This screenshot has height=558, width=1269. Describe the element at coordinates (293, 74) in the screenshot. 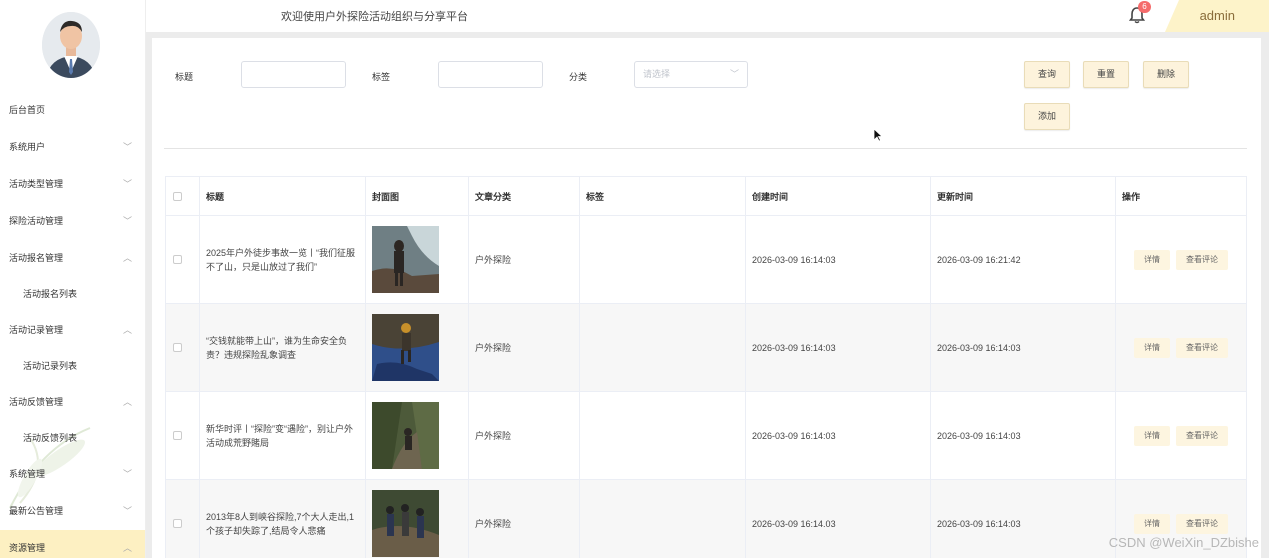

I see `title-filter-input` at that location.